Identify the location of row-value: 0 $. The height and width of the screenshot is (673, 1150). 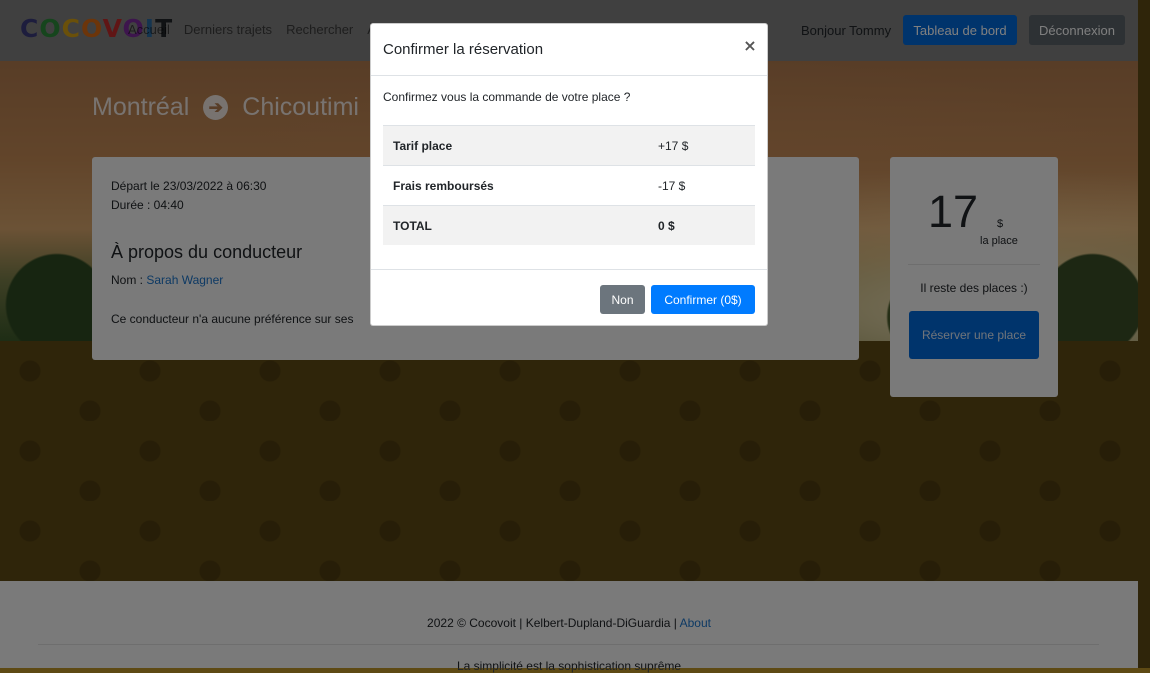
(701, 225).